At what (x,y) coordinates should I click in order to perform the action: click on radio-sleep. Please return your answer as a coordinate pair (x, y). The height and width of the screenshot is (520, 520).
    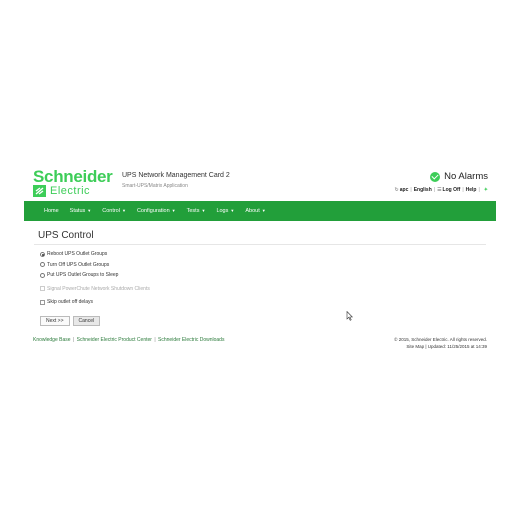
    Looking at the image, I should click on (42, 275).